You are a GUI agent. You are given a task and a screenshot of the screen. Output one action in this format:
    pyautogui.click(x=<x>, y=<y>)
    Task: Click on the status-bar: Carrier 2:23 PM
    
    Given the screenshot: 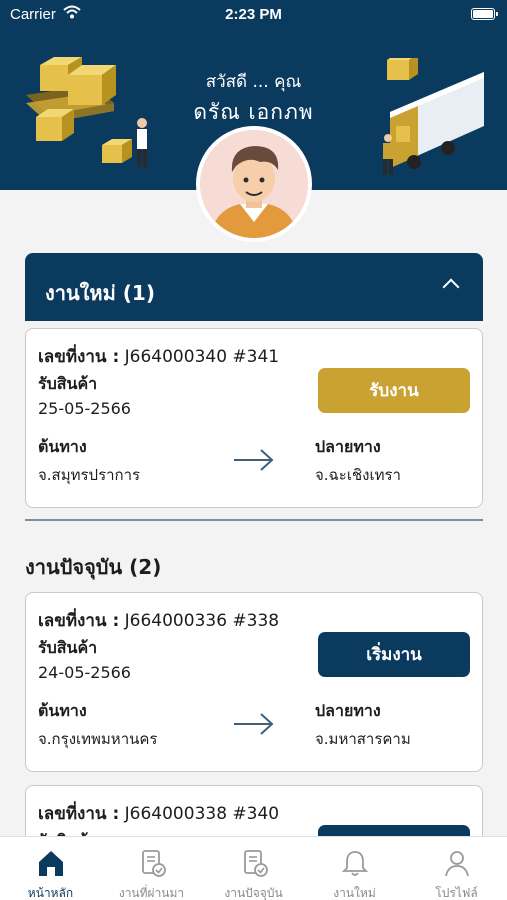 What is the action you would take?
    pyautogui.click(x=253, y=14)
    